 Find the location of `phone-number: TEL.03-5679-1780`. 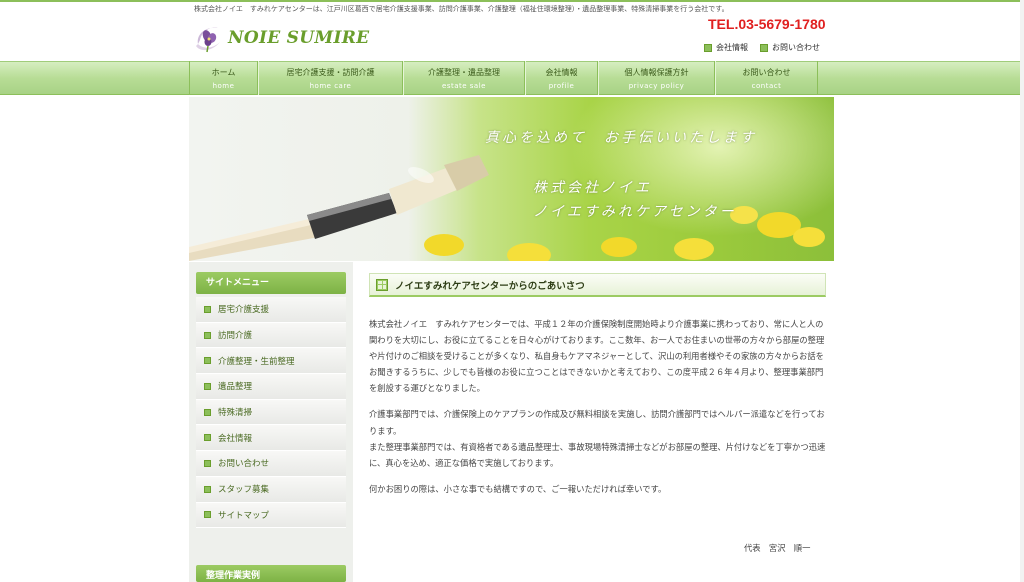

phone-number: TEL.03-5679-1780 is located at coordinates (767, 24).